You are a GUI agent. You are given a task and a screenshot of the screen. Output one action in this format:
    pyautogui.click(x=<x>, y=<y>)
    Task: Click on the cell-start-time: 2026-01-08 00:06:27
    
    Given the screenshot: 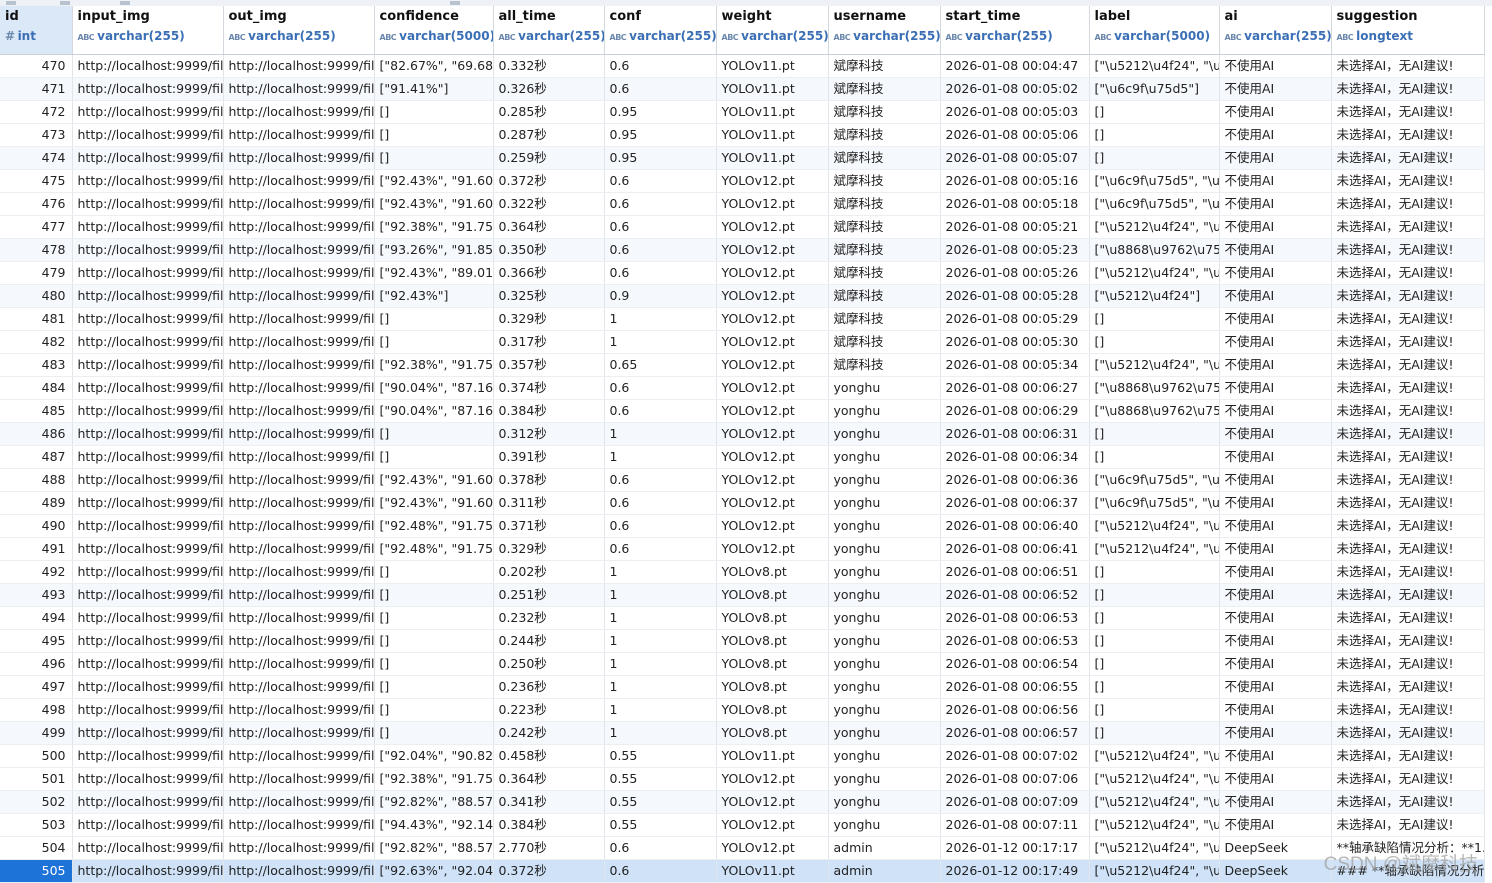 What is the action you would take?
    pyautogui.click(x=1015, y=388)
    